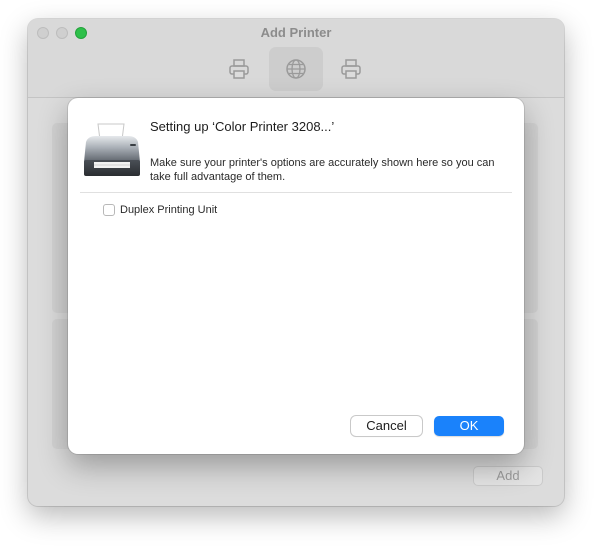 This screenshot has height=547, width=595. What do you see at coordinates (296, 192) in the screenshot?
I see `divider` at bounding box center [296, 192].